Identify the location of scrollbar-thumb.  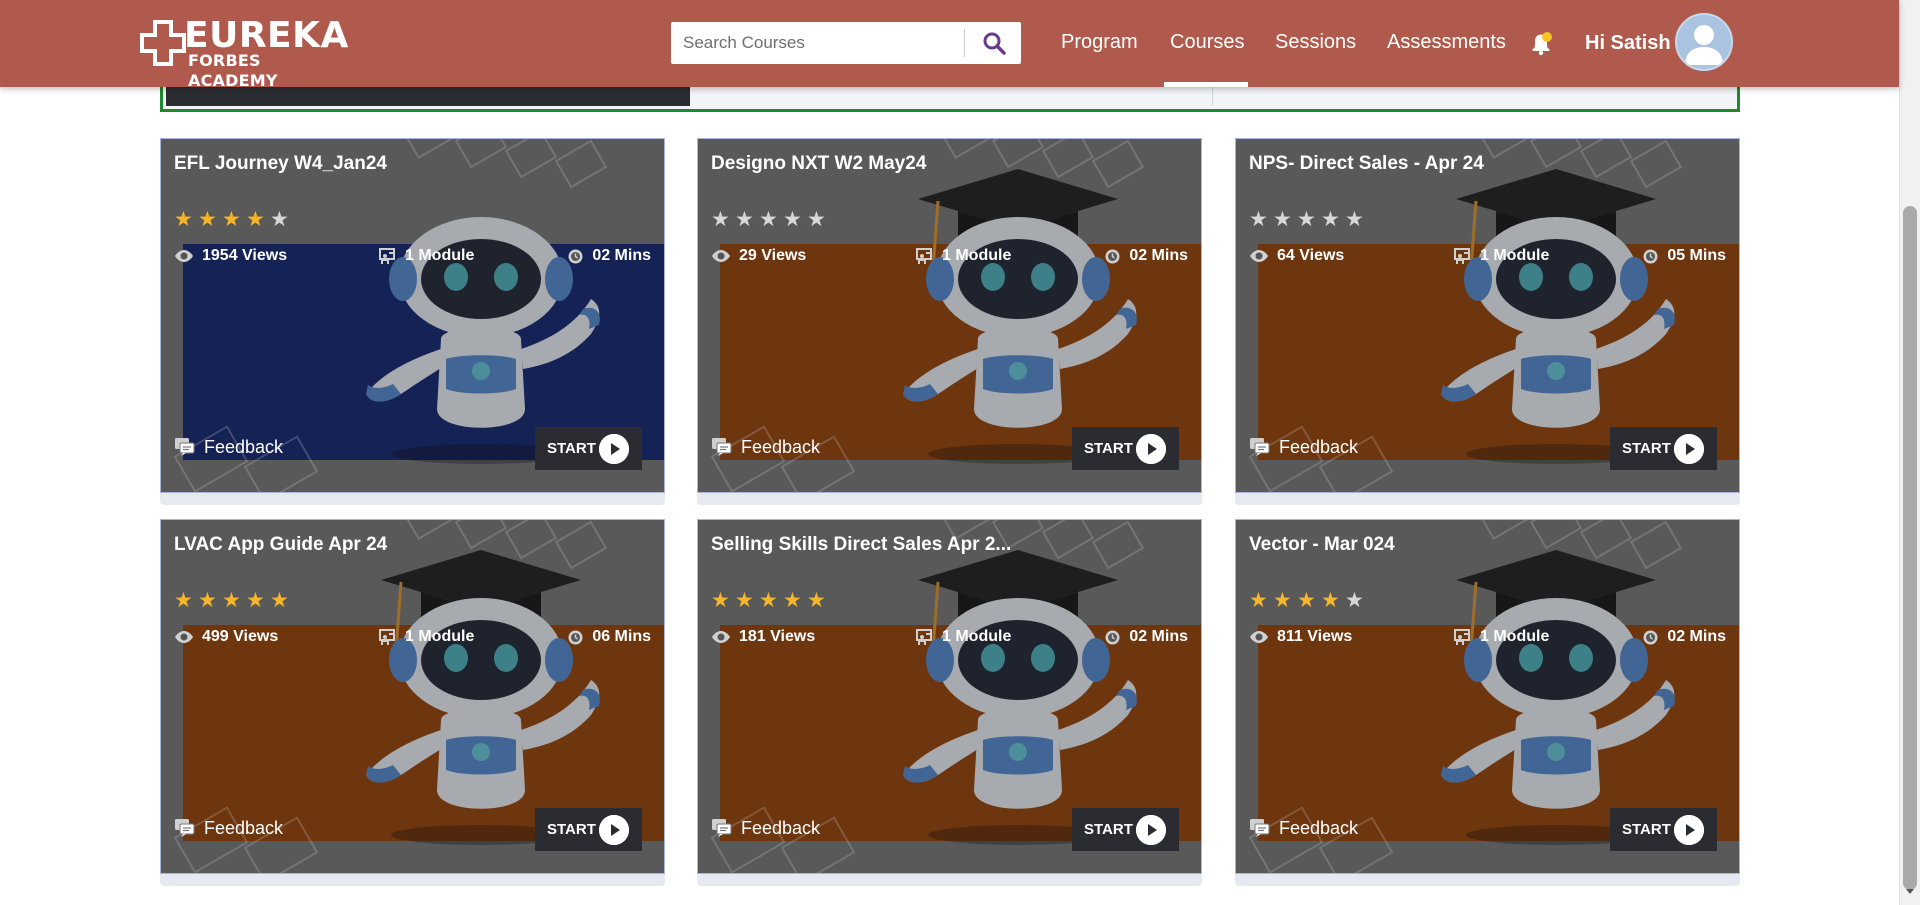
(1910, 548).